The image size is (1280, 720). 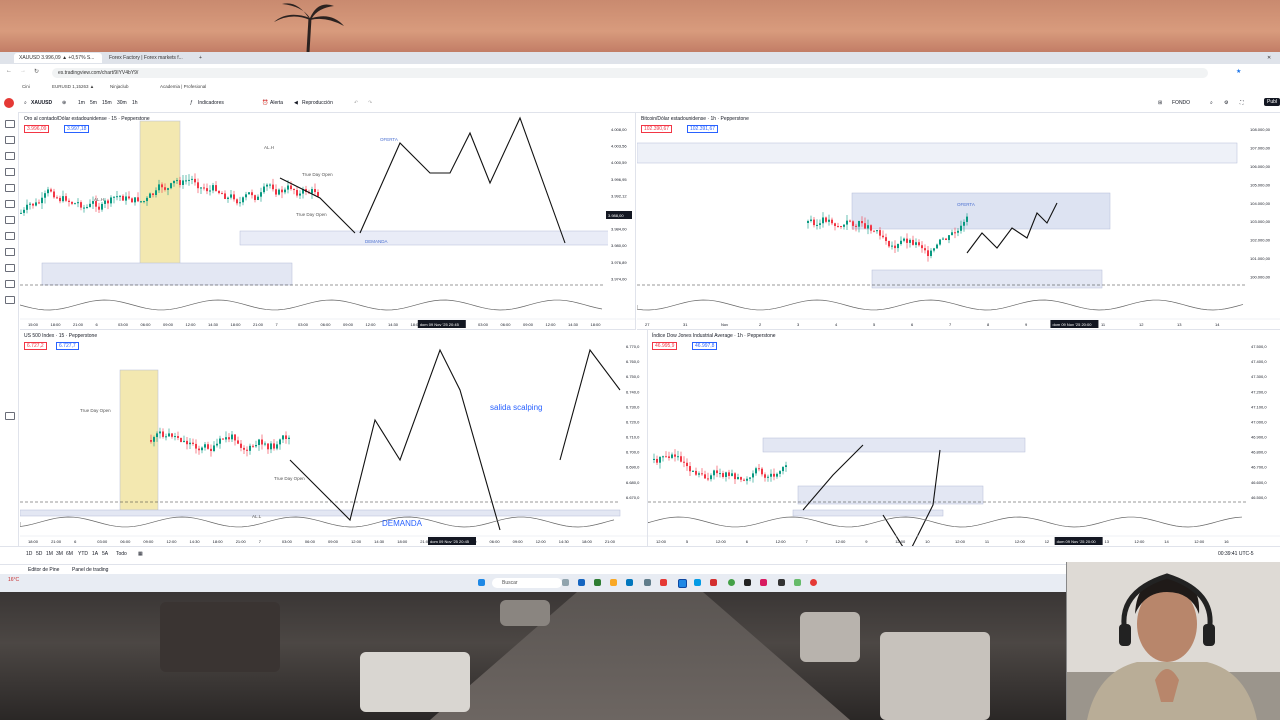 What do you see at coordinates (69, 554) in the screenshot?
I see `range-6m: 6M` at bounding box center [69, 554].